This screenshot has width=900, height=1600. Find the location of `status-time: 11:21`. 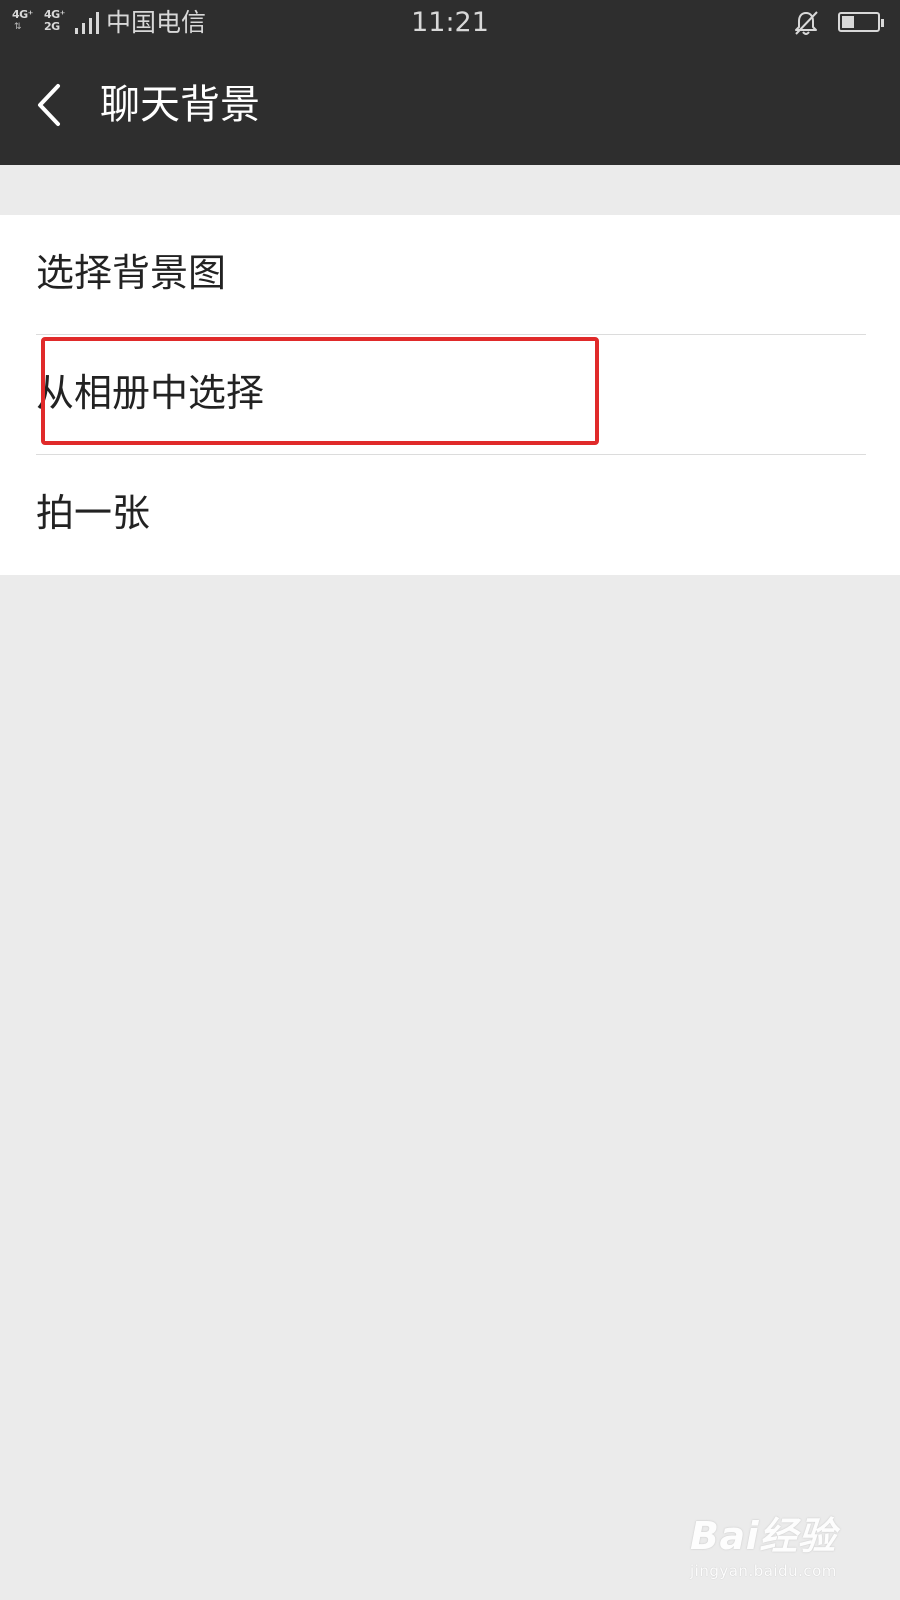

status-time: 11:21 is located at coordinates (450, 22).